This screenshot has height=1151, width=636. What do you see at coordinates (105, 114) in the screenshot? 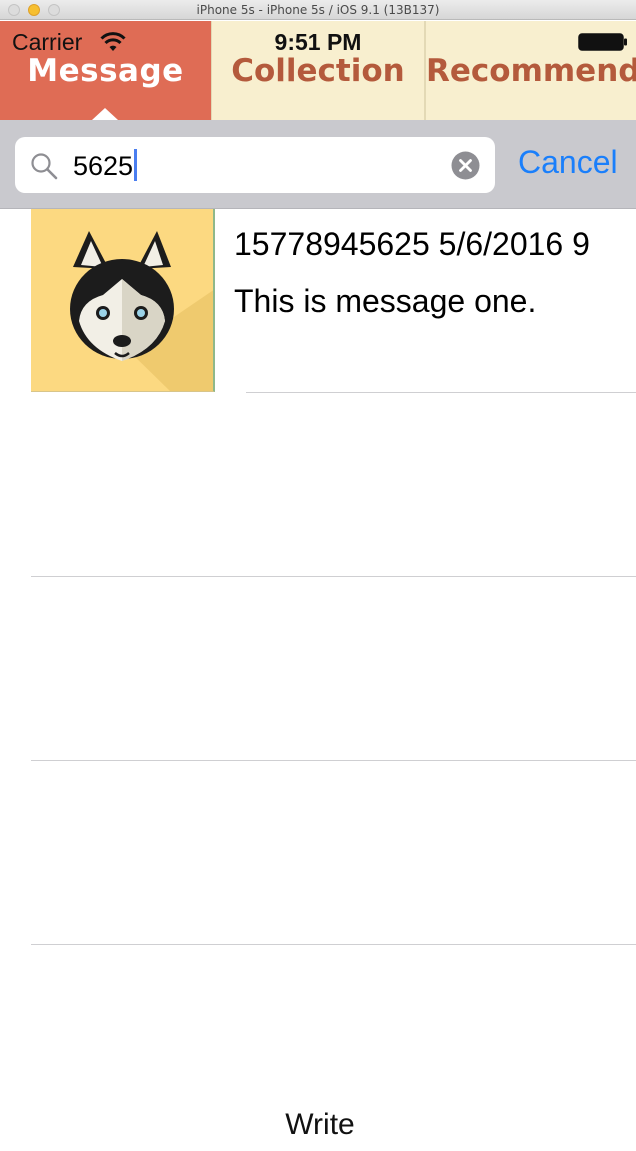
I see `selected-tab-indicator` at bounding box center [105, 114].